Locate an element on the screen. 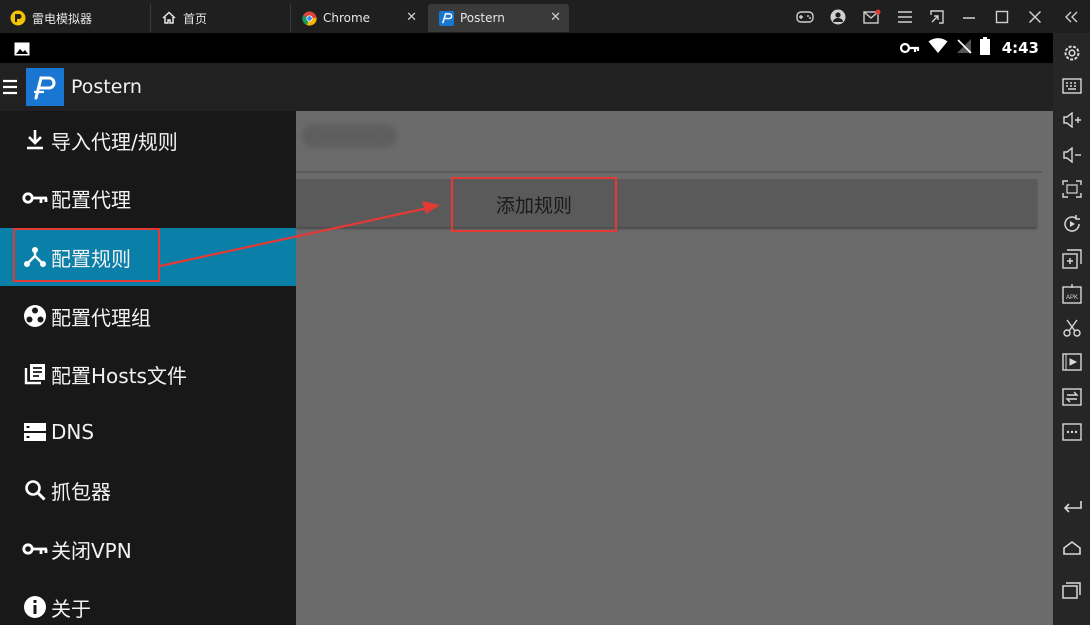 The image size is (1090, 625). close-window-icon is located at coordinates (1035, 17).